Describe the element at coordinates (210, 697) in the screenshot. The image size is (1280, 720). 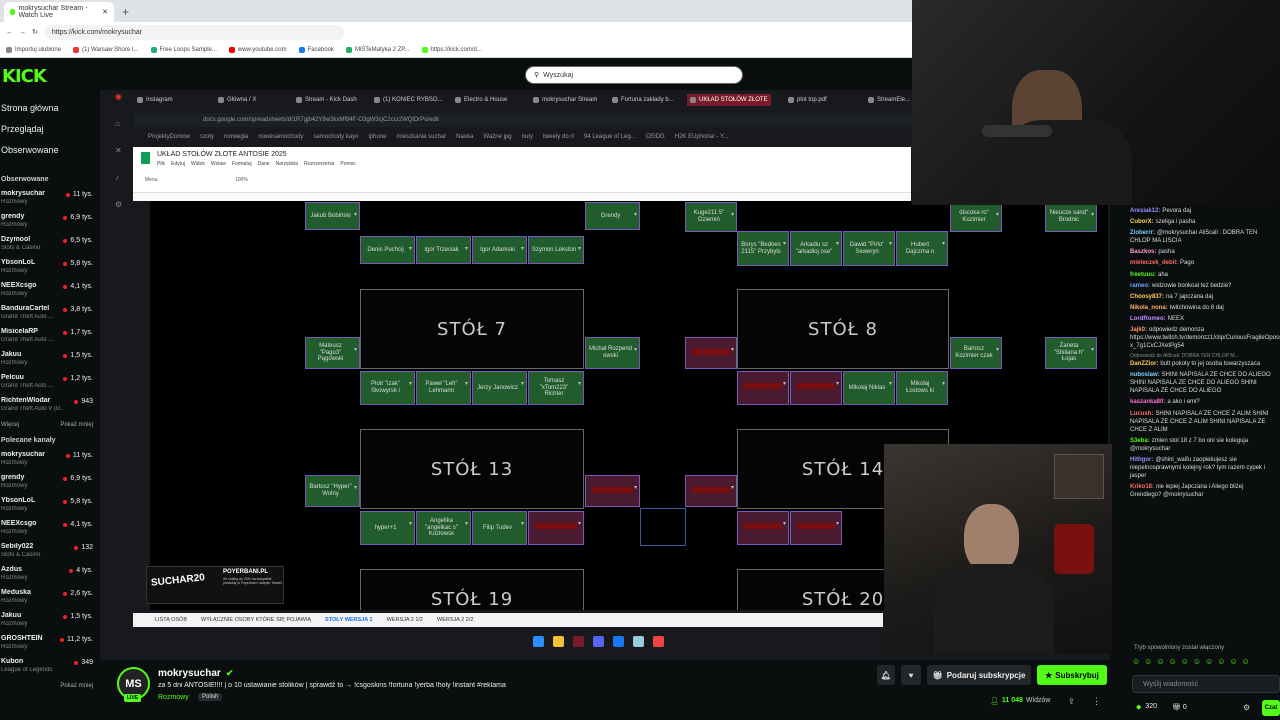
I see `language-tag: Polish` at that location.